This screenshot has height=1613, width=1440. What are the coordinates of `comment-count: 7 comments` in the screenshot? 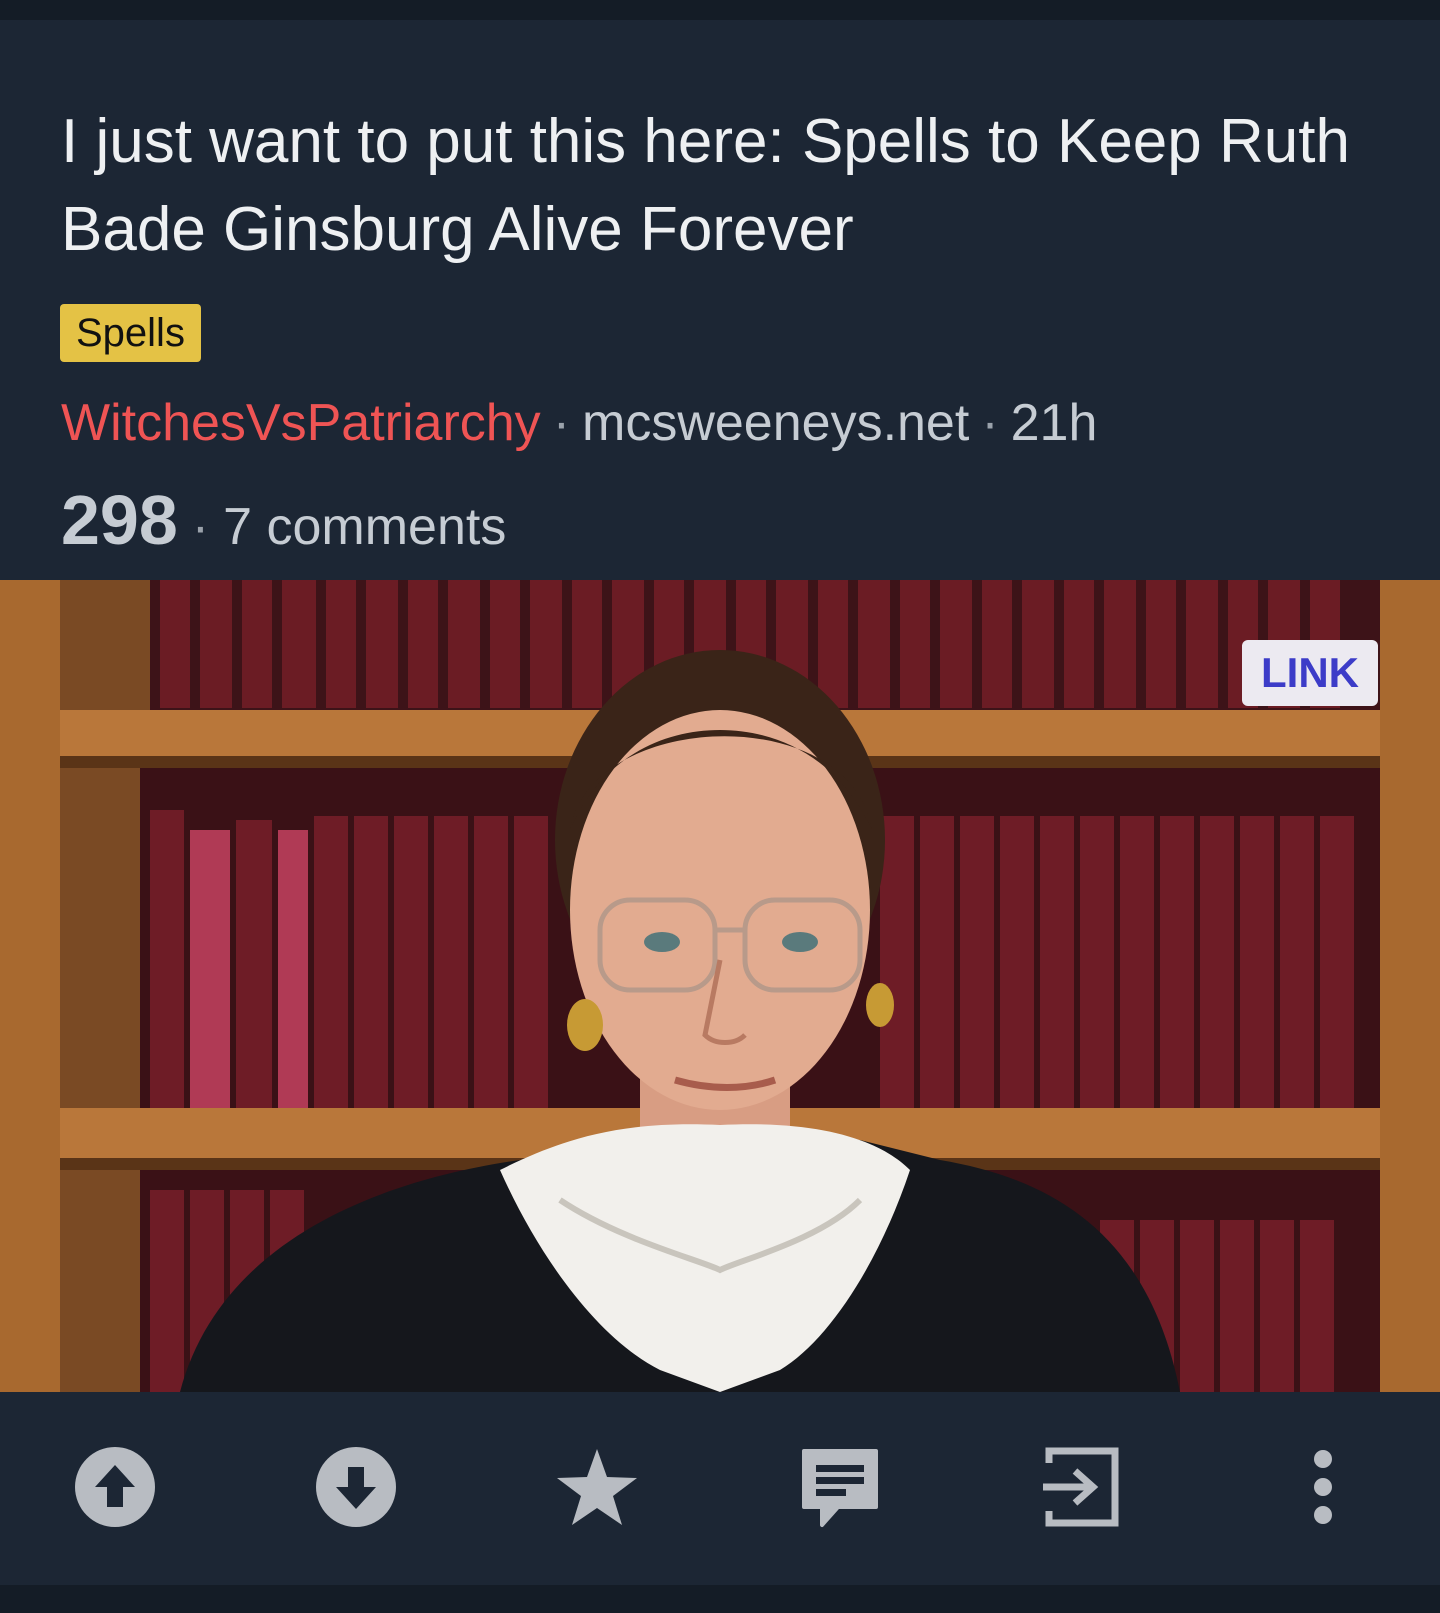 It's located at (364, 527).